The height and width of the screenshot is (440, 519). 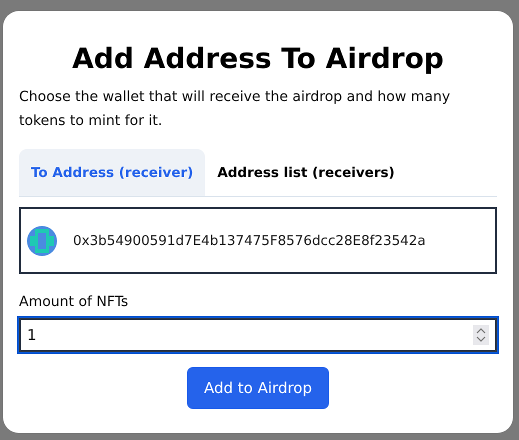 What do you see at coordinates (112, 172) in the screenshot?
I see `tab: To Address (receiver)` at bounding box center [112, 172].